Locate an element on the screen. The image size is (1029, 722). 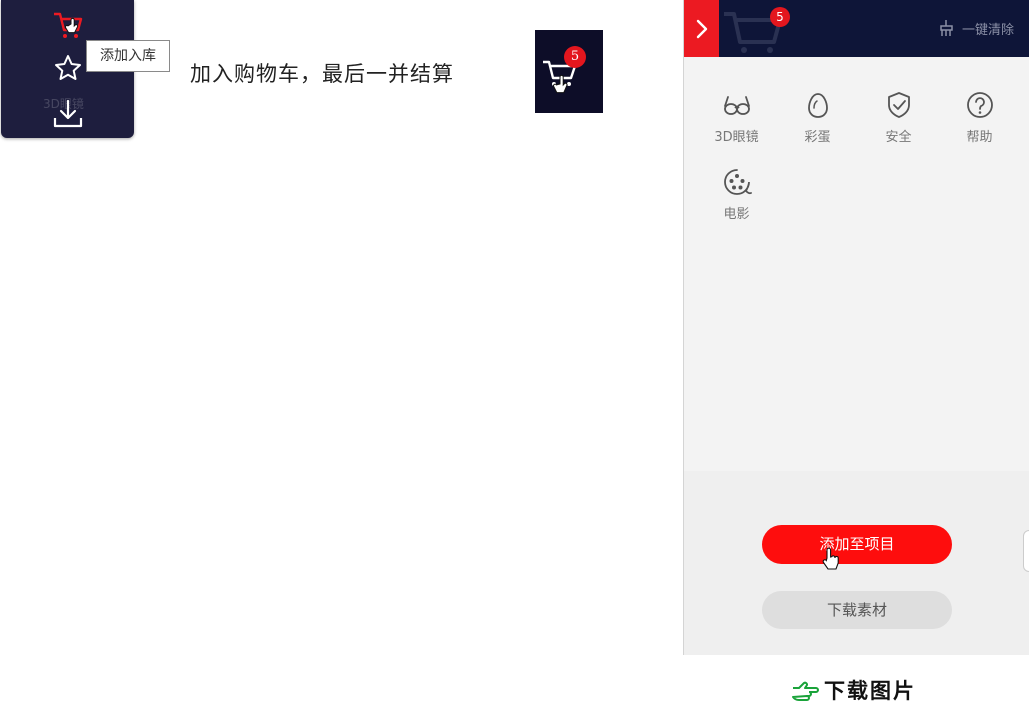
tool-help: 帮助 is located at coordinates (979, 117).